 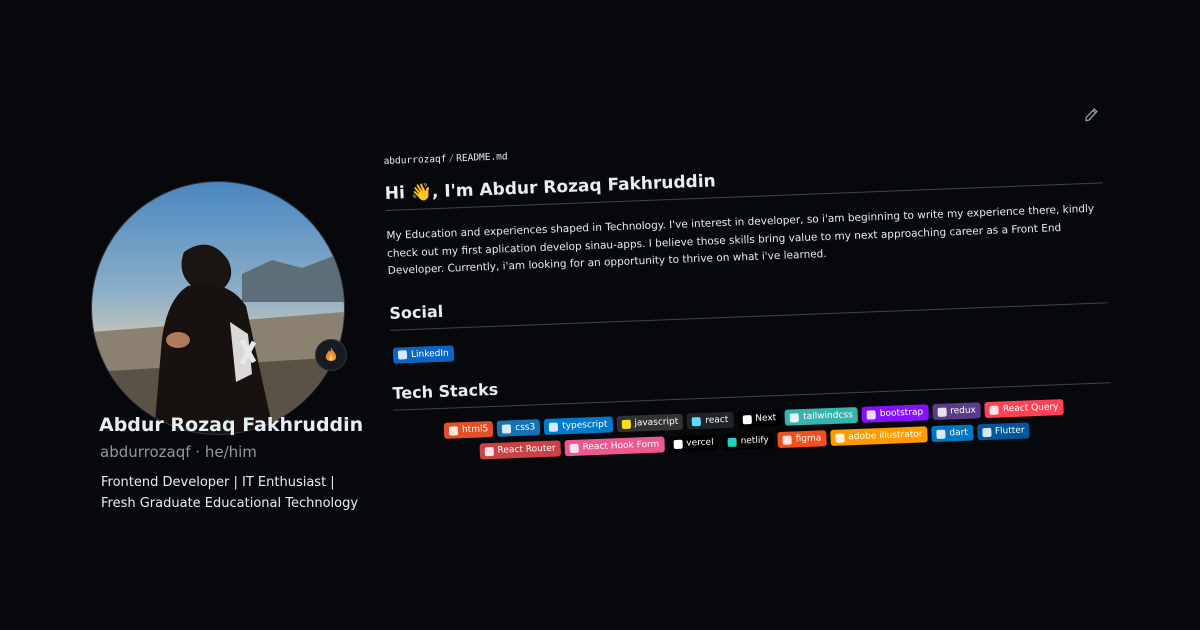 I want to click on badge-react: react, so click(x=710, y=420).